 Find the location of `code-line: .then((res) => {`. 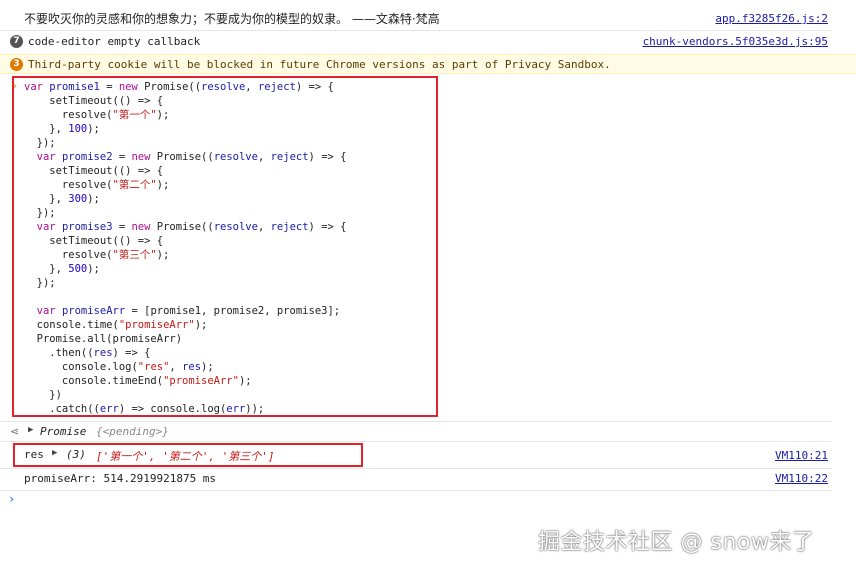

code-line: .then((res) => { is located at coordinates (87, 353).